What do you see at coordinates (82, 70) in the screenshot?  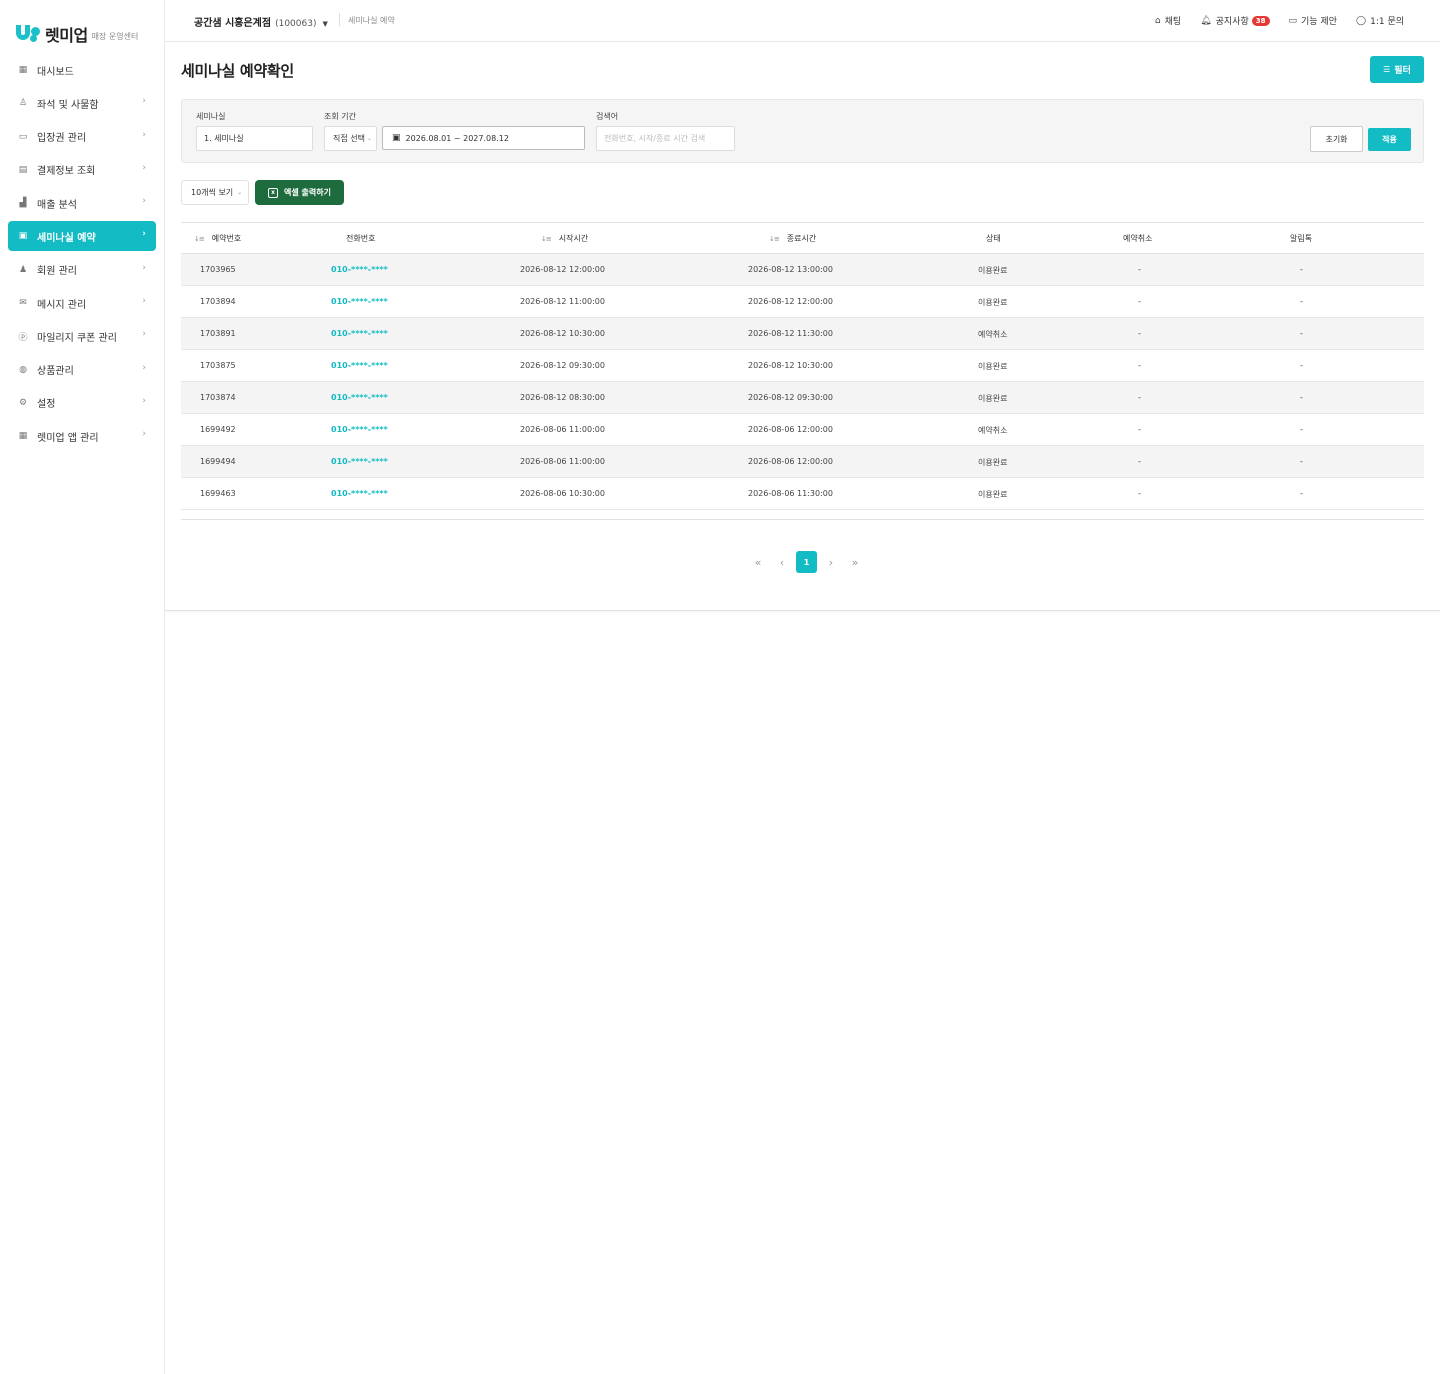 I see `sidebar-item: ▦ 대시보드` at bounding box center [82, 70].